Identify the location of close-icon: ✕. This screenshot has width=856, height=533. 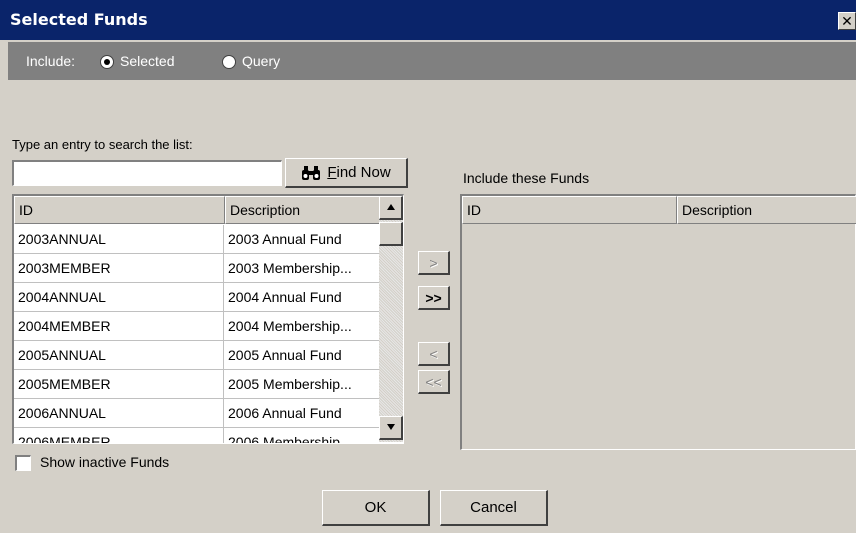
(847, 21).